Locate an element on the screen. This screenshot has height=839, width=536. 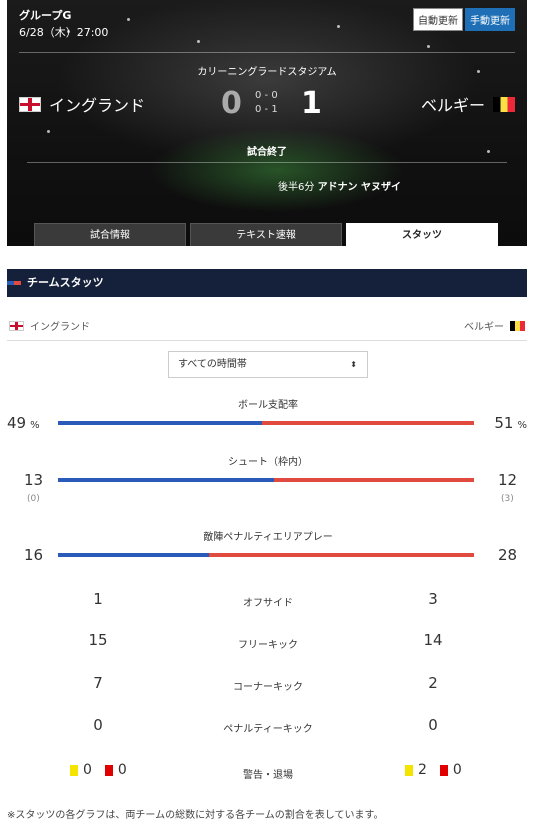
stats-home-team-name: イングランド is located at coordinates (60, 327).